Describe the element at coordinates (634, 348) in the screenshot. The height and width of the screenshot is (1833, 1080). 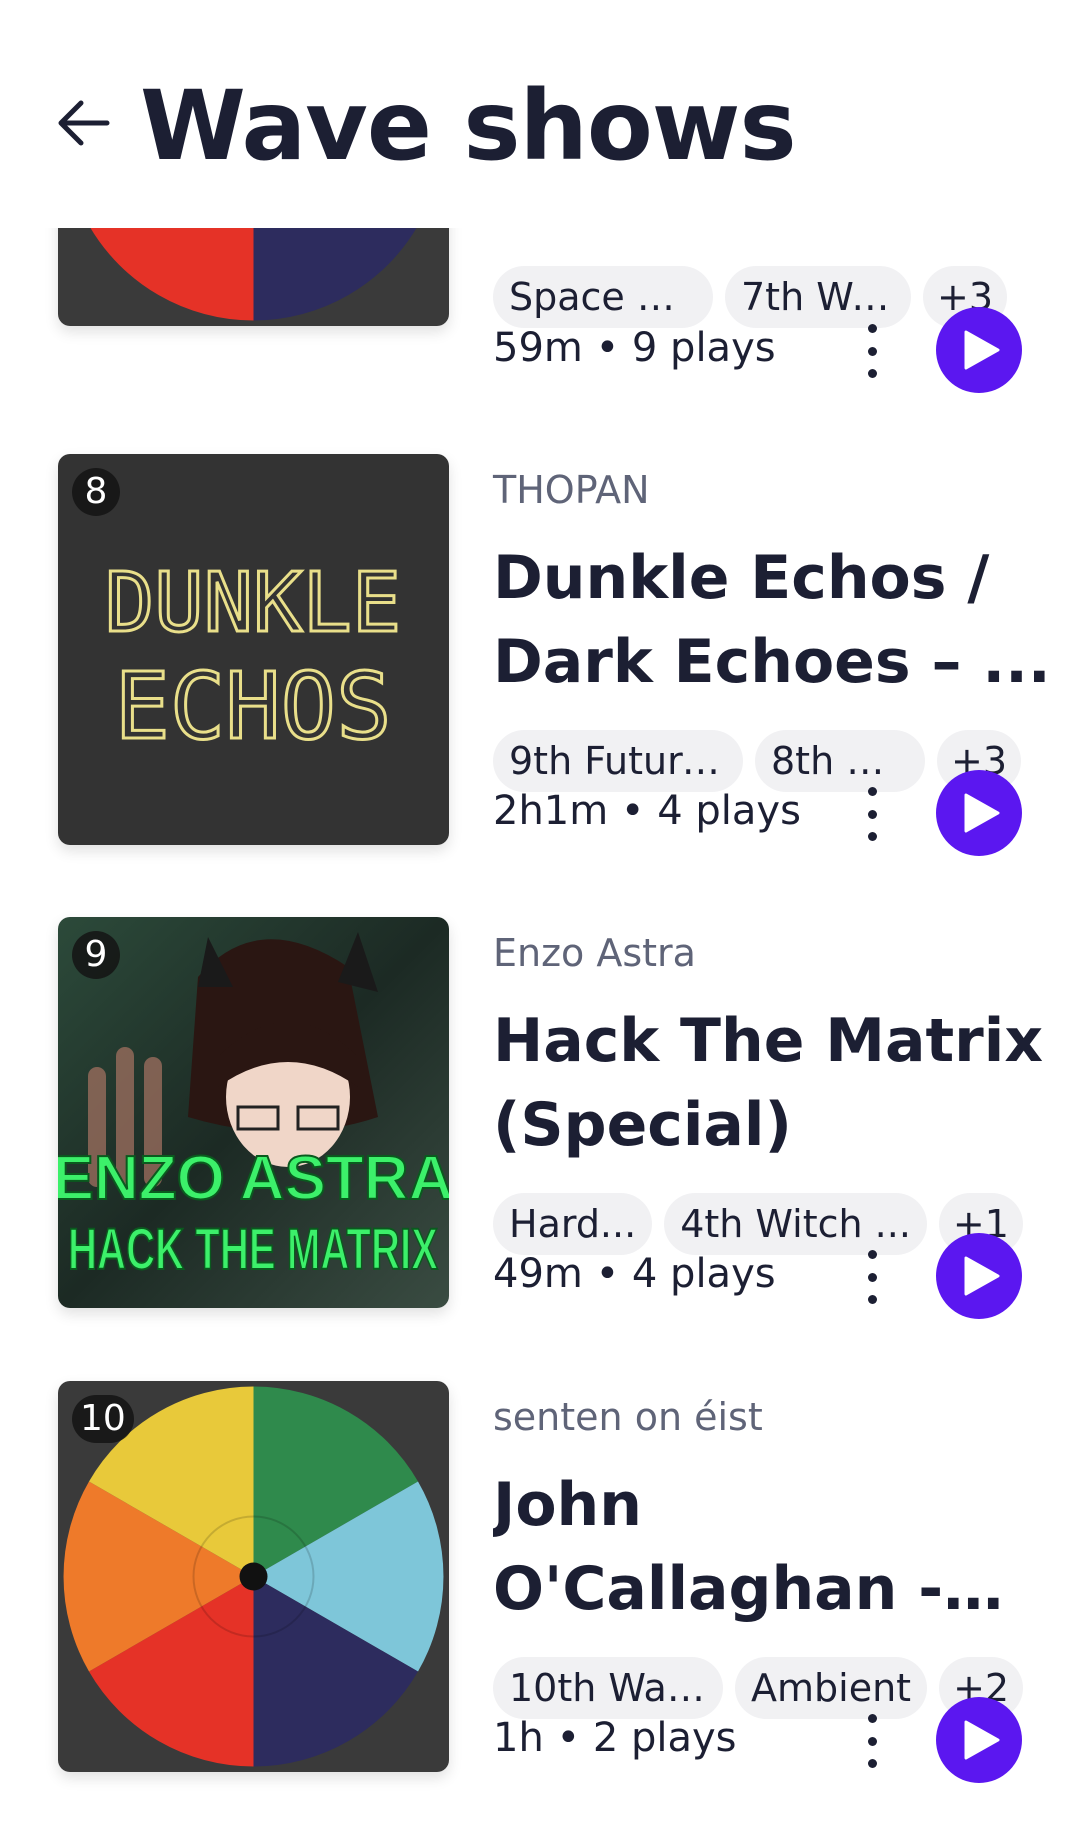
I see `duration-plays: 59m • 9 plays` at that location.